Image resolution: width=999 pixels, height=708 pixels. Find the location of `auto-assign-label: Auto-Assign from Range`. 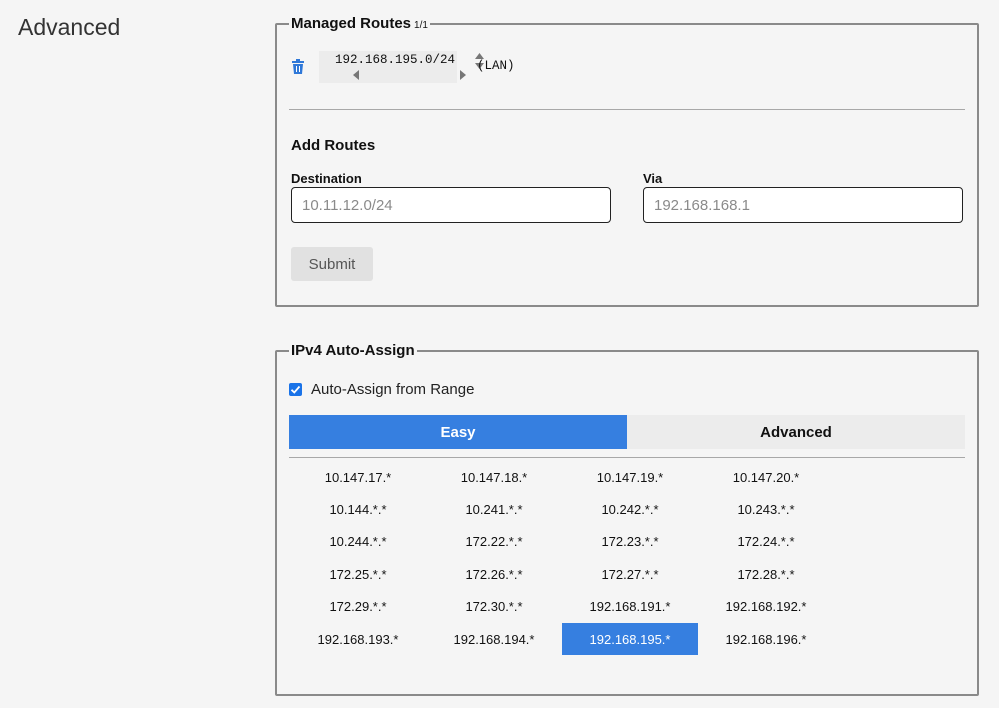

auto-assign-label: Auto-Assign from Range is located at coordinates (393, 389).